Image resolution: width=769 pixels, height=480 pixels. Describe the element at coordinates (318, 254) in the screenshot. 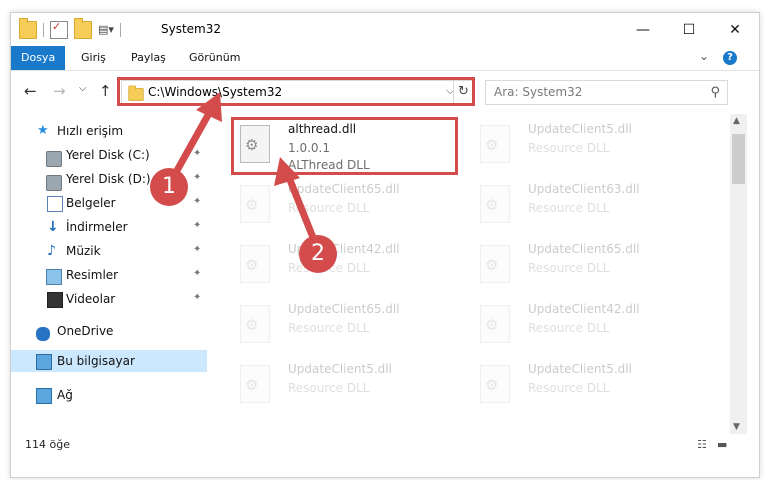

I see `step-2-badge: 2` at that location.